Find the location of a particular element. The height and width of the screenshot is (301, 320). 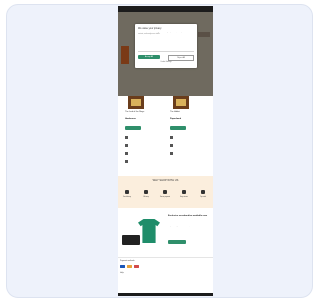

shop-now-button is located at coordinates (177, 242).